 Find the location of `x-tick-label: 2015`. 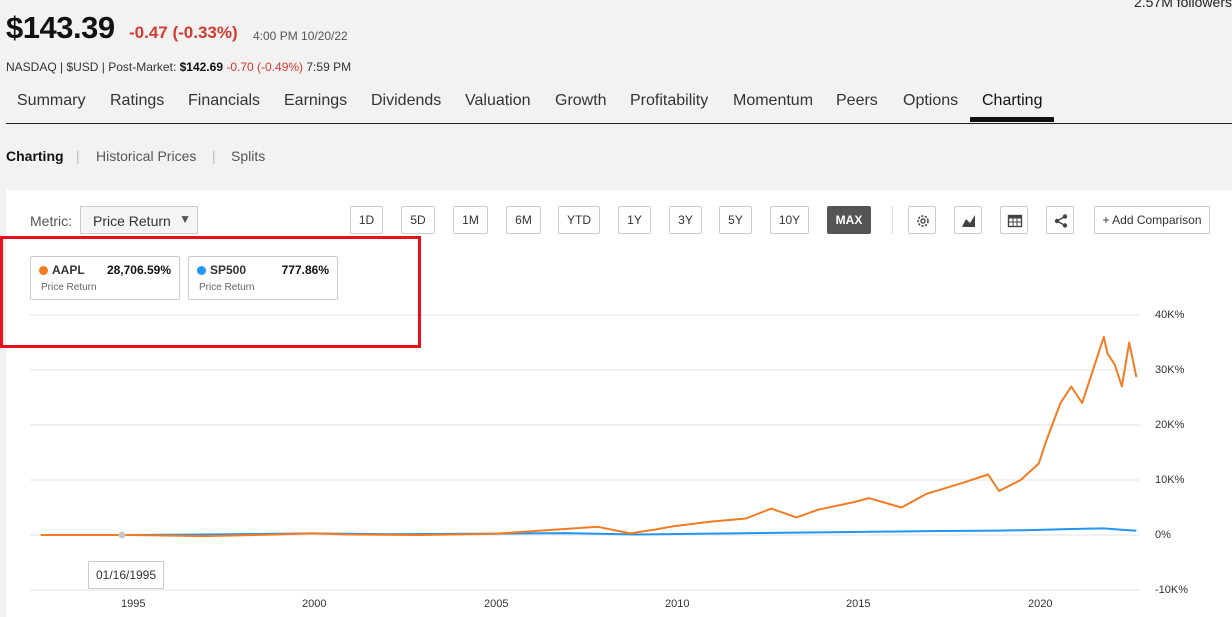

x-tick-label: 2015 is located at coordinates (858, 604).